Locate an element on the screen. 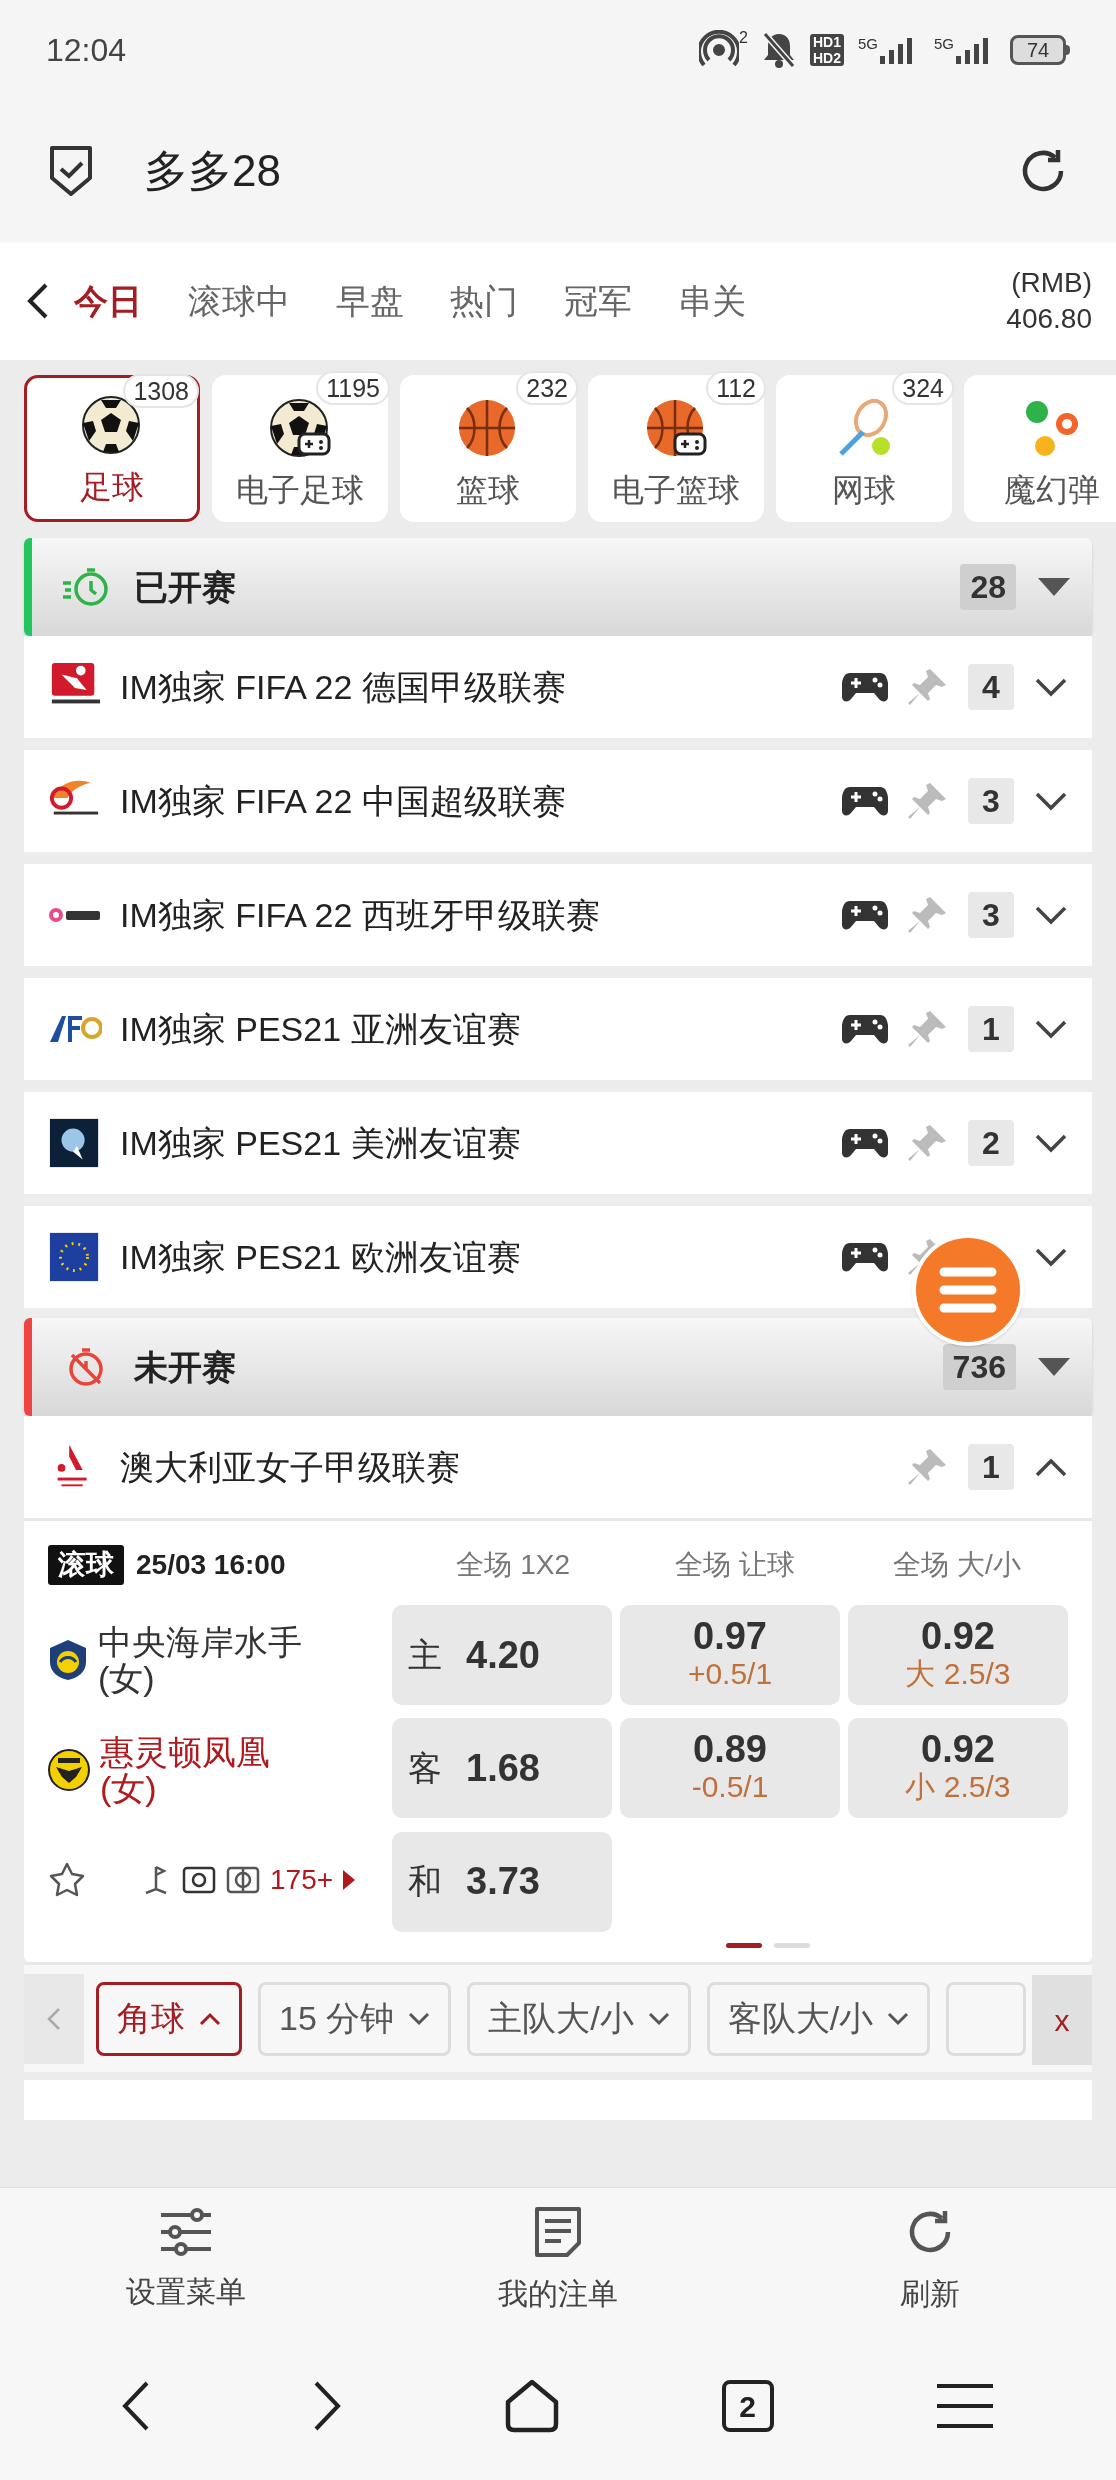 This screenshot has height=2480, width=1116. nav-tab: 早盘 is located at coordinates (370, 301).